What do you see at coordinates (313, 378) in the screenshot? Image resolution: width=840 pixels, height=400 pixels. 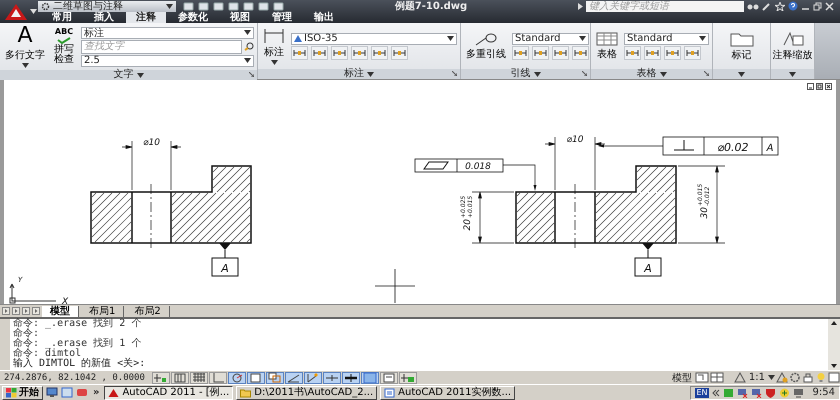 I see `ducs-toggle` at bounding box center [313, 378].